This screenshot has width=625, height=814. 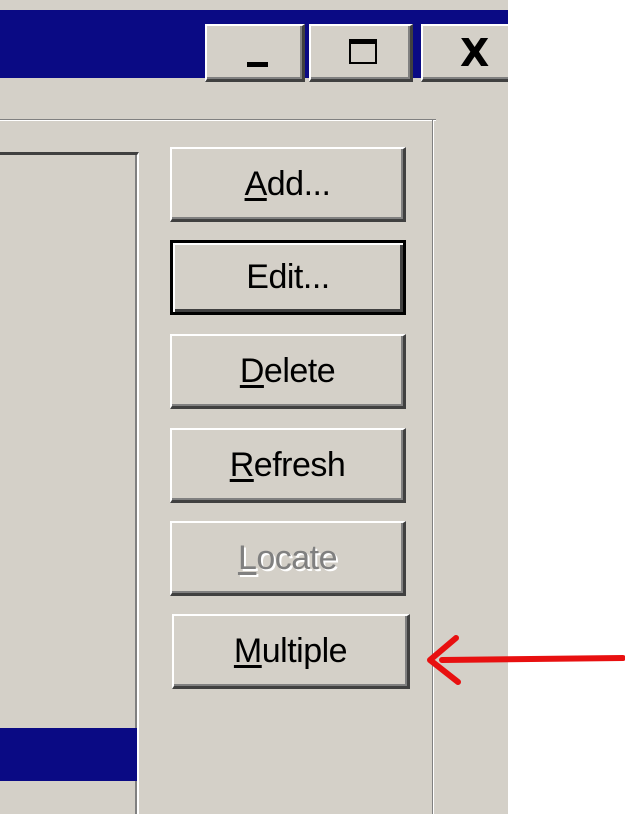 I want to click on locate-button: Locate, so click(x=288, y=558).